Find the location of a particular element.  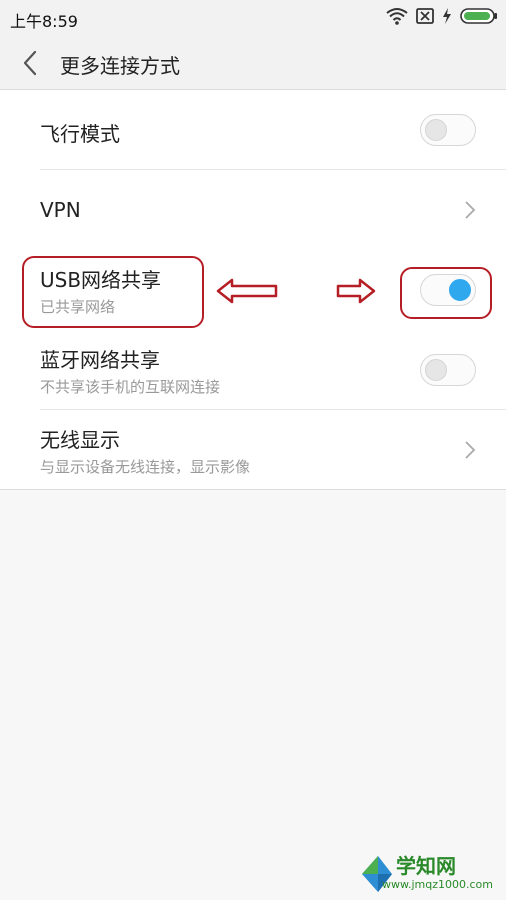

airplane-mode-label: 飞行模式 is located at coordinates (80, 134).